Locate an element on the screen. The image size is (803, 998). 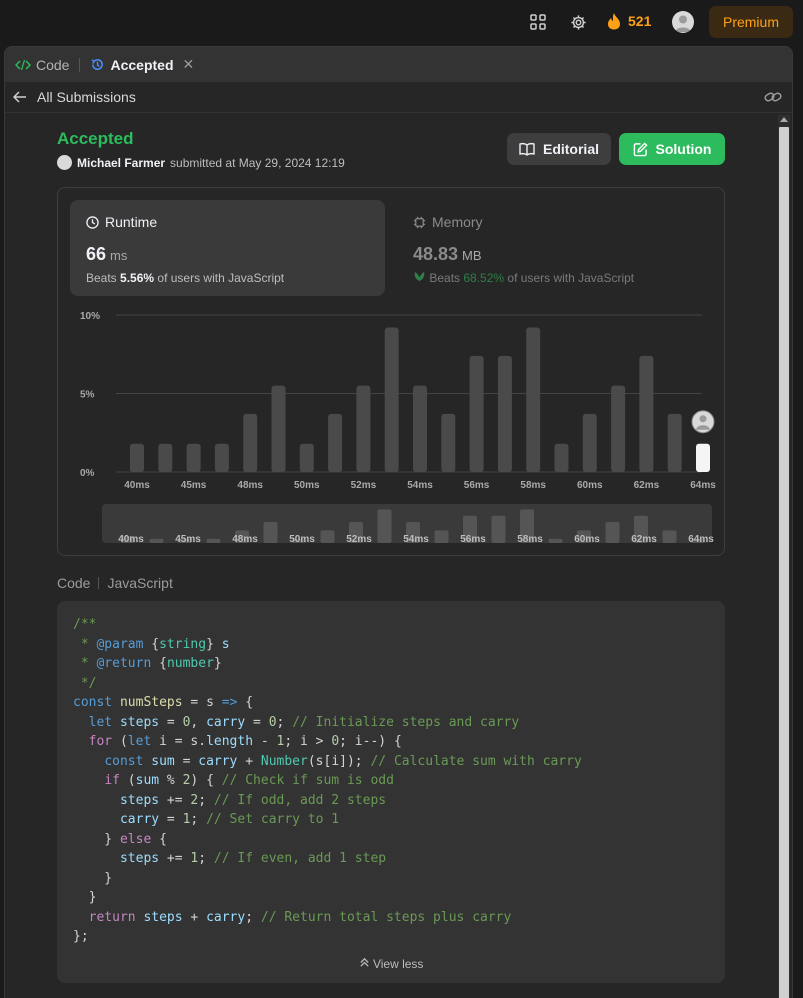
back-arrow-icon is located at coordinates (20, 97).